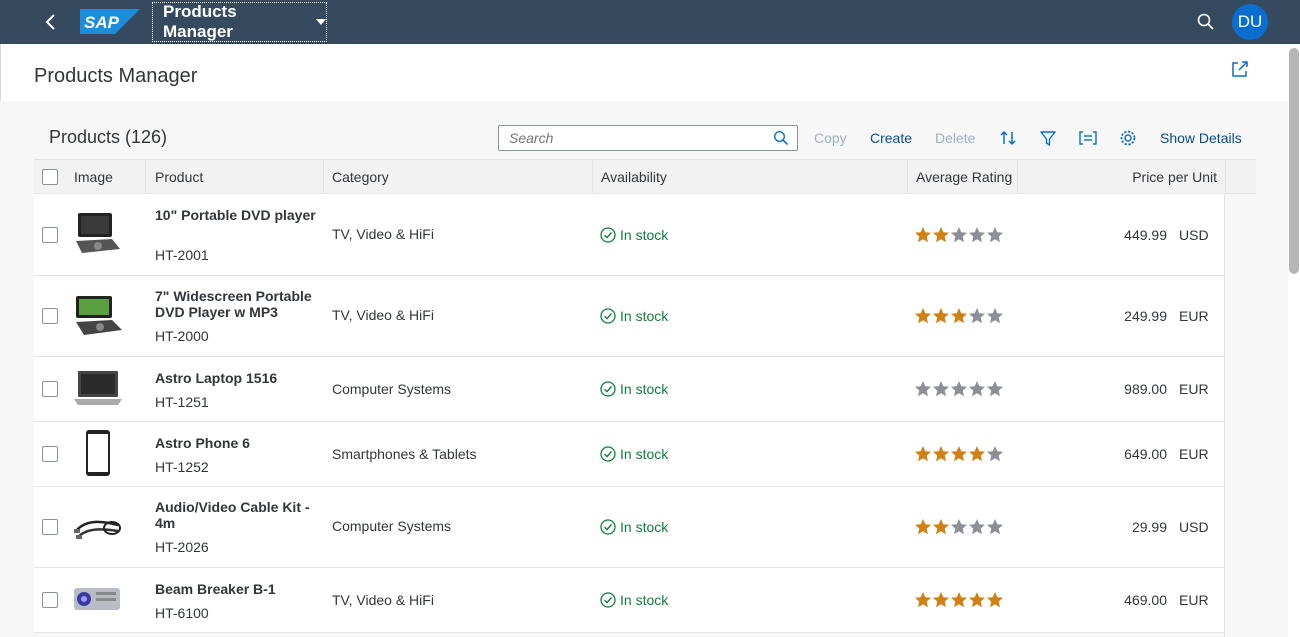  What do you see at coordinates (1088, 138) in the screenshot?
I see `group-icon` at bounding box center [1088, 138].